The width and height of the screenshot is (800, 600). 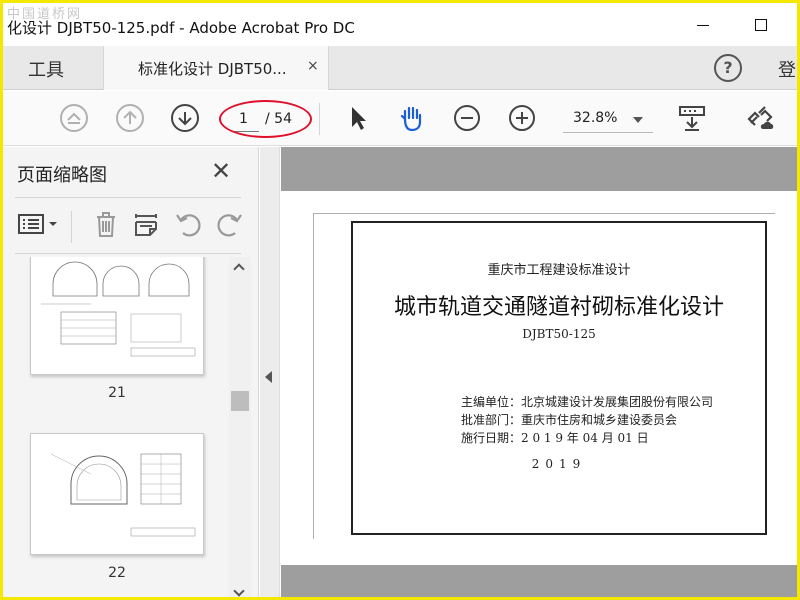 What do you see at coordinates (240, 401) in the screenshot?
I see `scrollbar-thumb` at bounding box center [240, 401].